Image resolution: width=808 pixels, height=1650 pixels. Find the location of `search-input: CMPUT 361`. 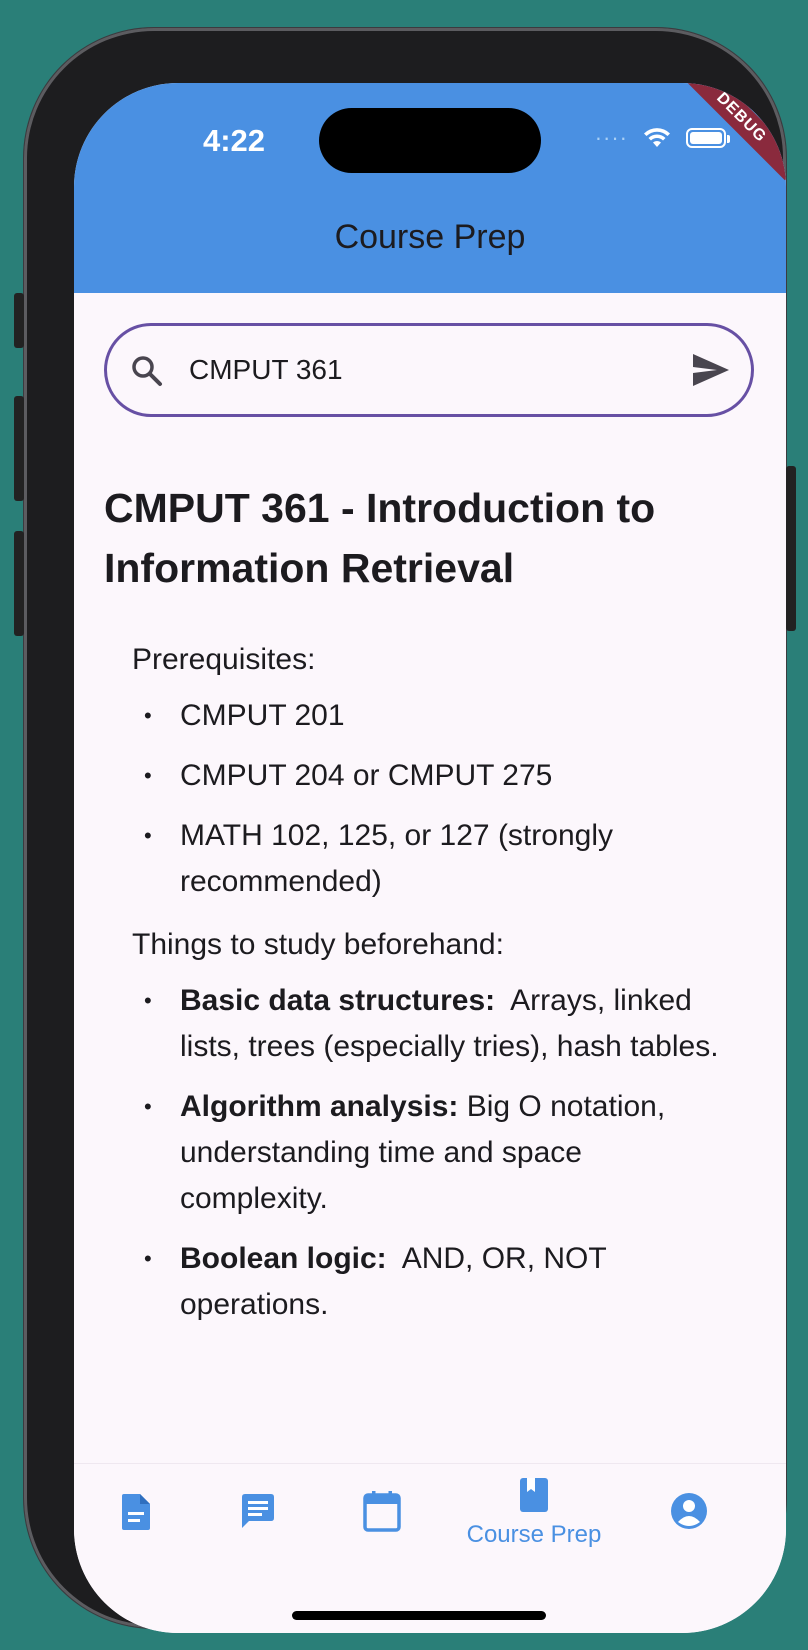

search-input: CMPUT 361 is located at coordinates (266, 370).